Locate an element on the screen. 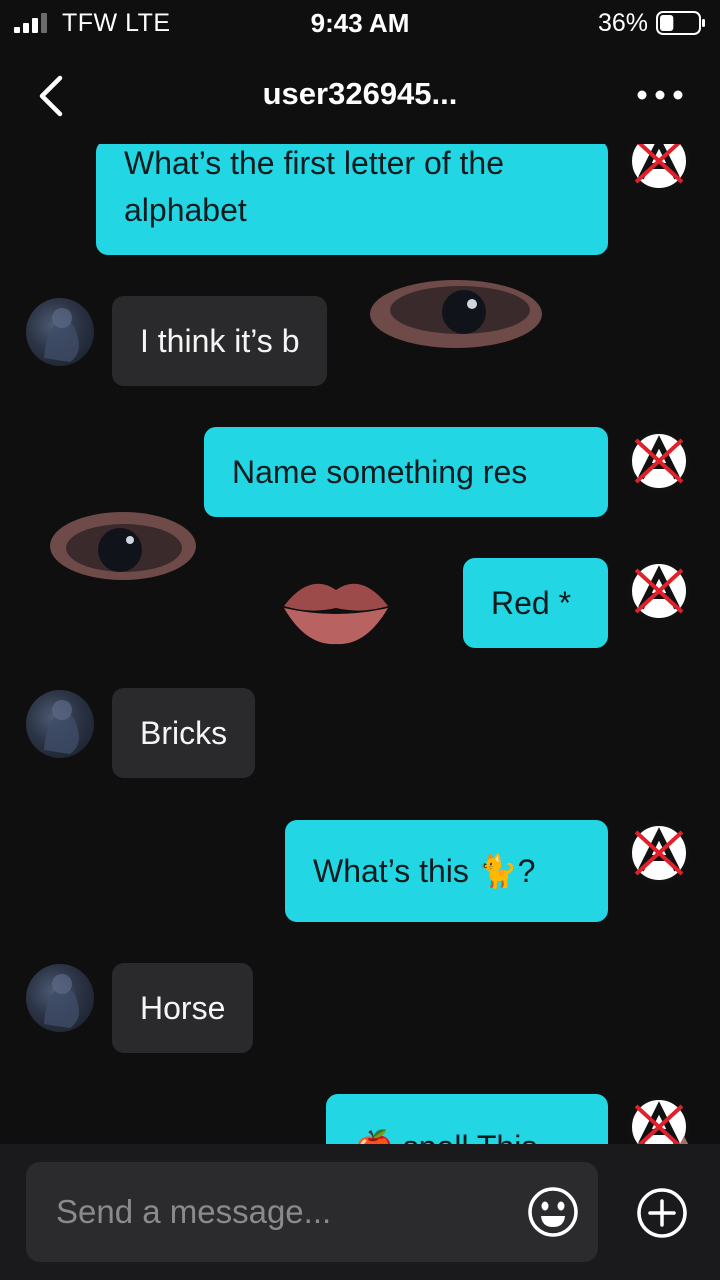 This screenshot has height=1280, width=720. message-text: Horse is located at coordinates (183, 1008).